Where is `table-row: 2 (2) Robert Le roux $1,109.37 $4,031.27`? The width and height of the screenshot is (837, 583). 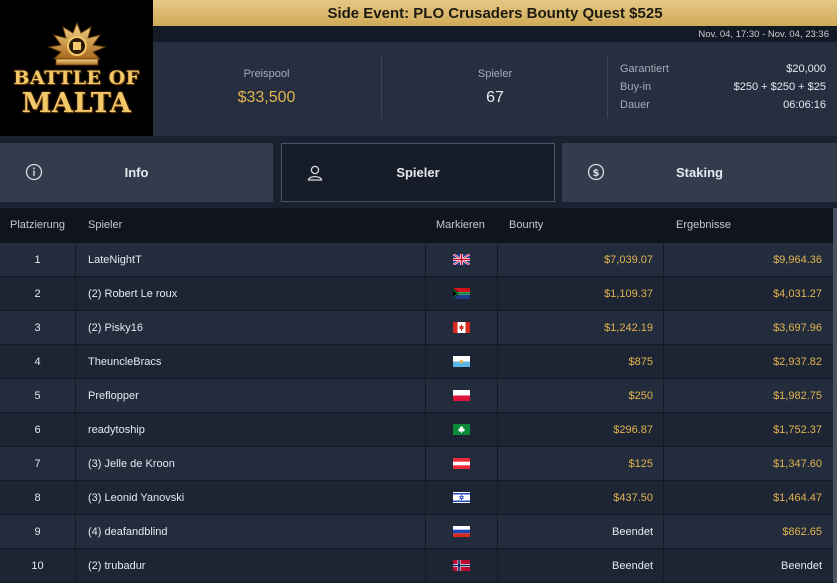
table-row: 2 (2) Robert Le roux $1,109.37 $4,031.27 is located at coordinates (416, 294).